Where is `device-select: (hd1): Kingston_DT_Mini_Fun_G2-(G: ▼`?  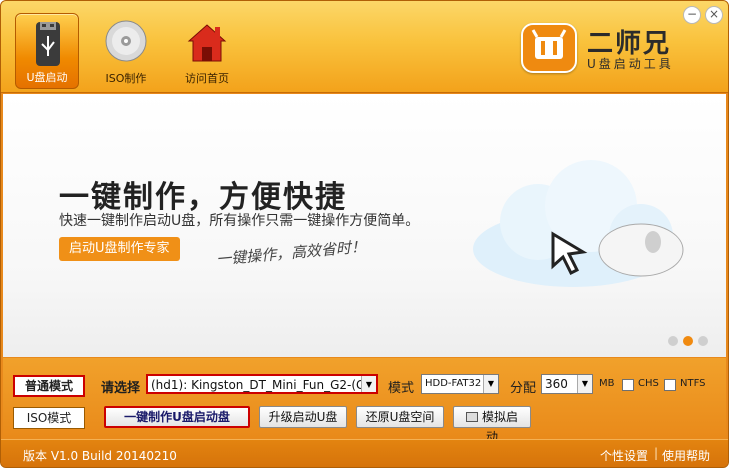 device-select: (hd1): Kingston_DT_Mini_Fun_G2-(G: ▼ is located at coordinates (262, 384).